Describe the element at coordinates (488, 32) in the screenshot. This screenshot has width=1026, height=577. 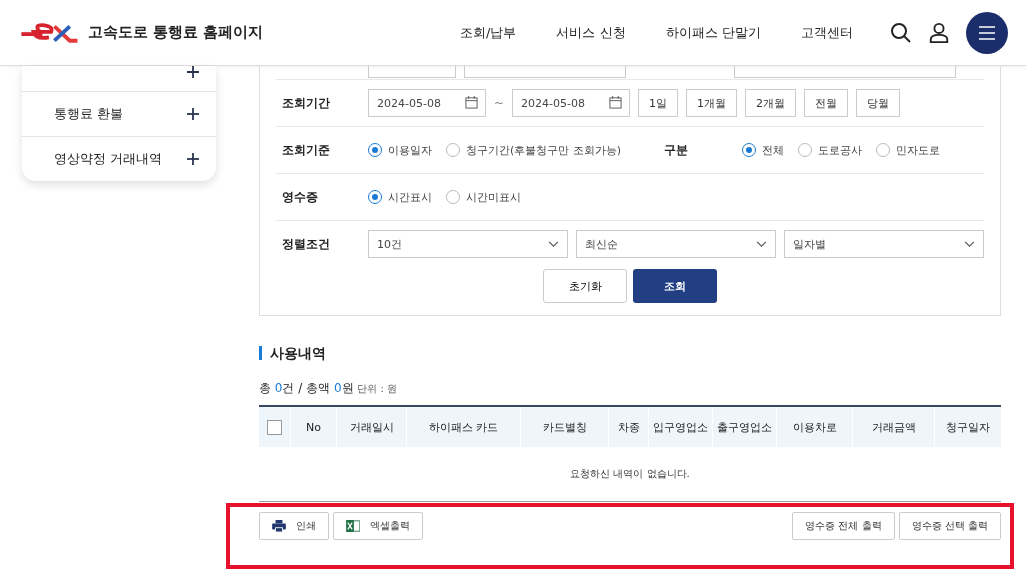
I see `nav-link: 조회/납부` at that location.